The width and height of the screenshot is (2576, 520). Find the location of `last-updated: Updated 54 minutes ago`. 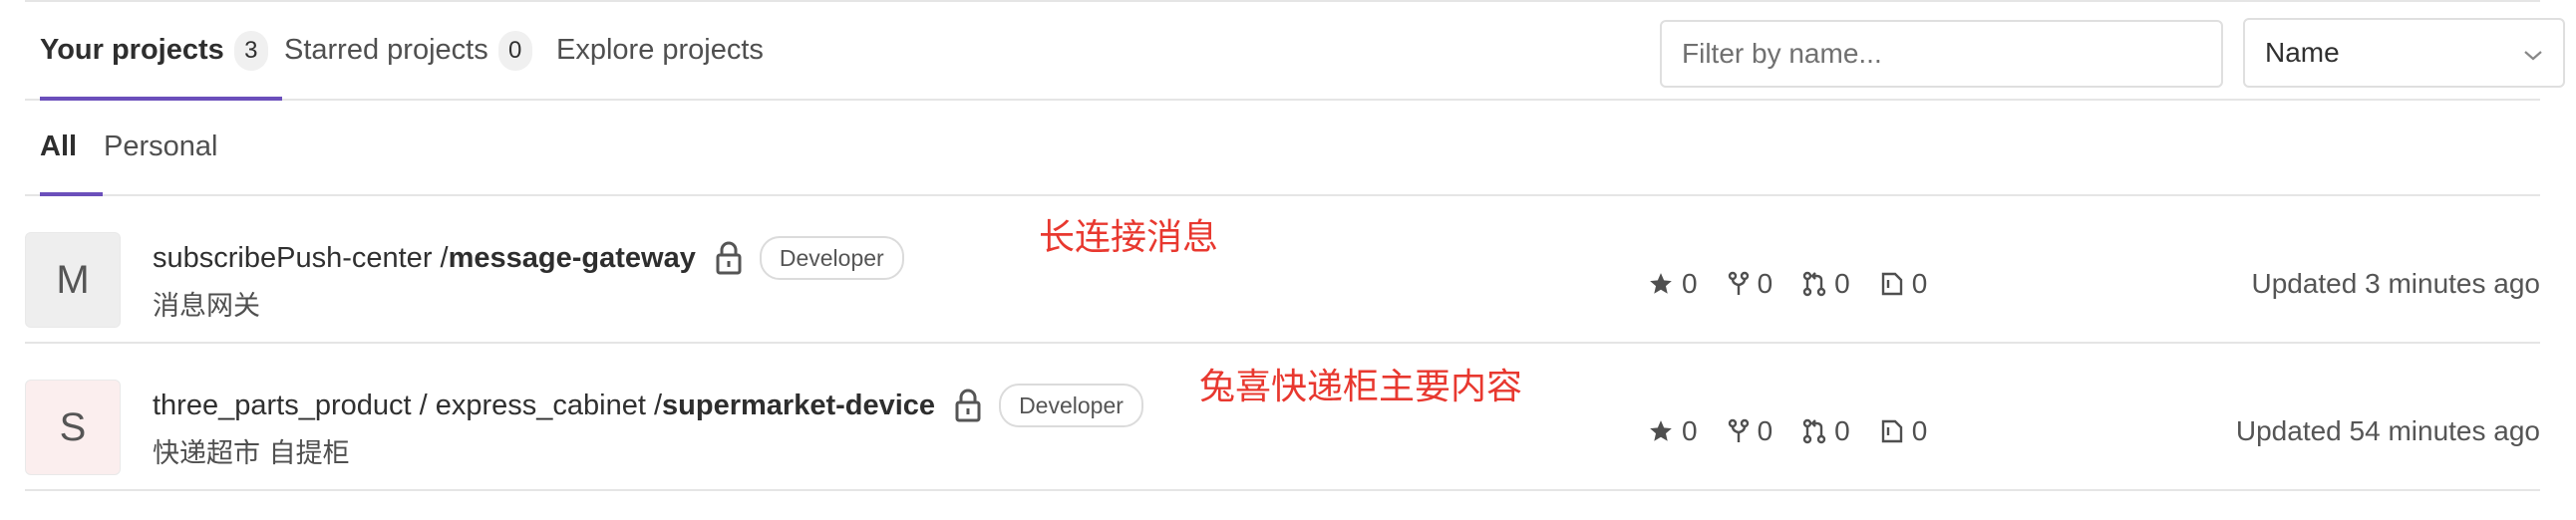

last-updated: Updated 54 minutes ago is located at coordinates (2387, 430).